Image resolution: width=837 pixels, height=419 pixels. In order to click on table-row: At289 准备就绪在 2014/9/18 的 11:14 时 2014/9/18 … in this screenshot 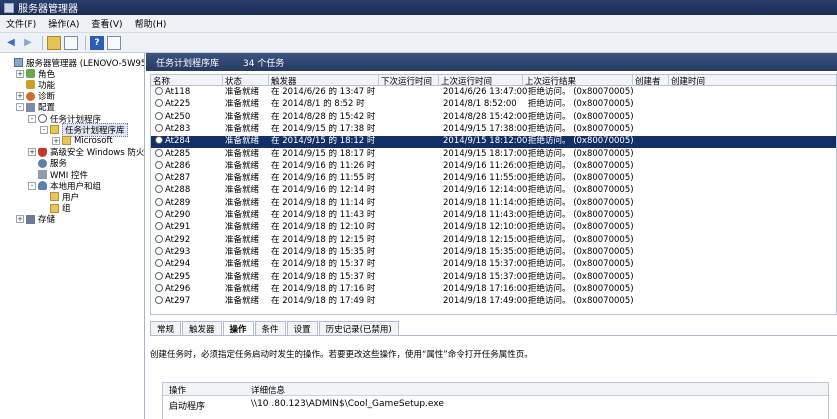, I will do `click(493, 203)`.